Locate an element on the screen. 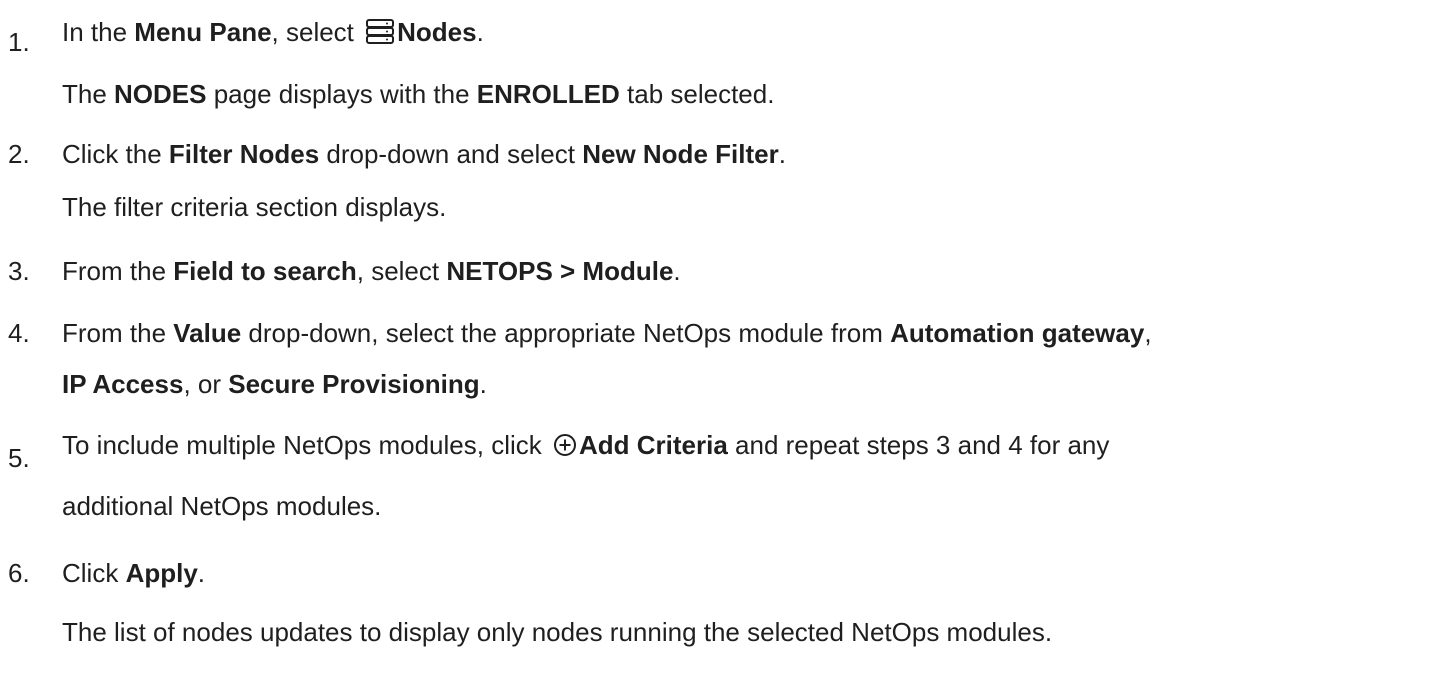  nodes-page-term: NODES is located at coordinates (160, 94).